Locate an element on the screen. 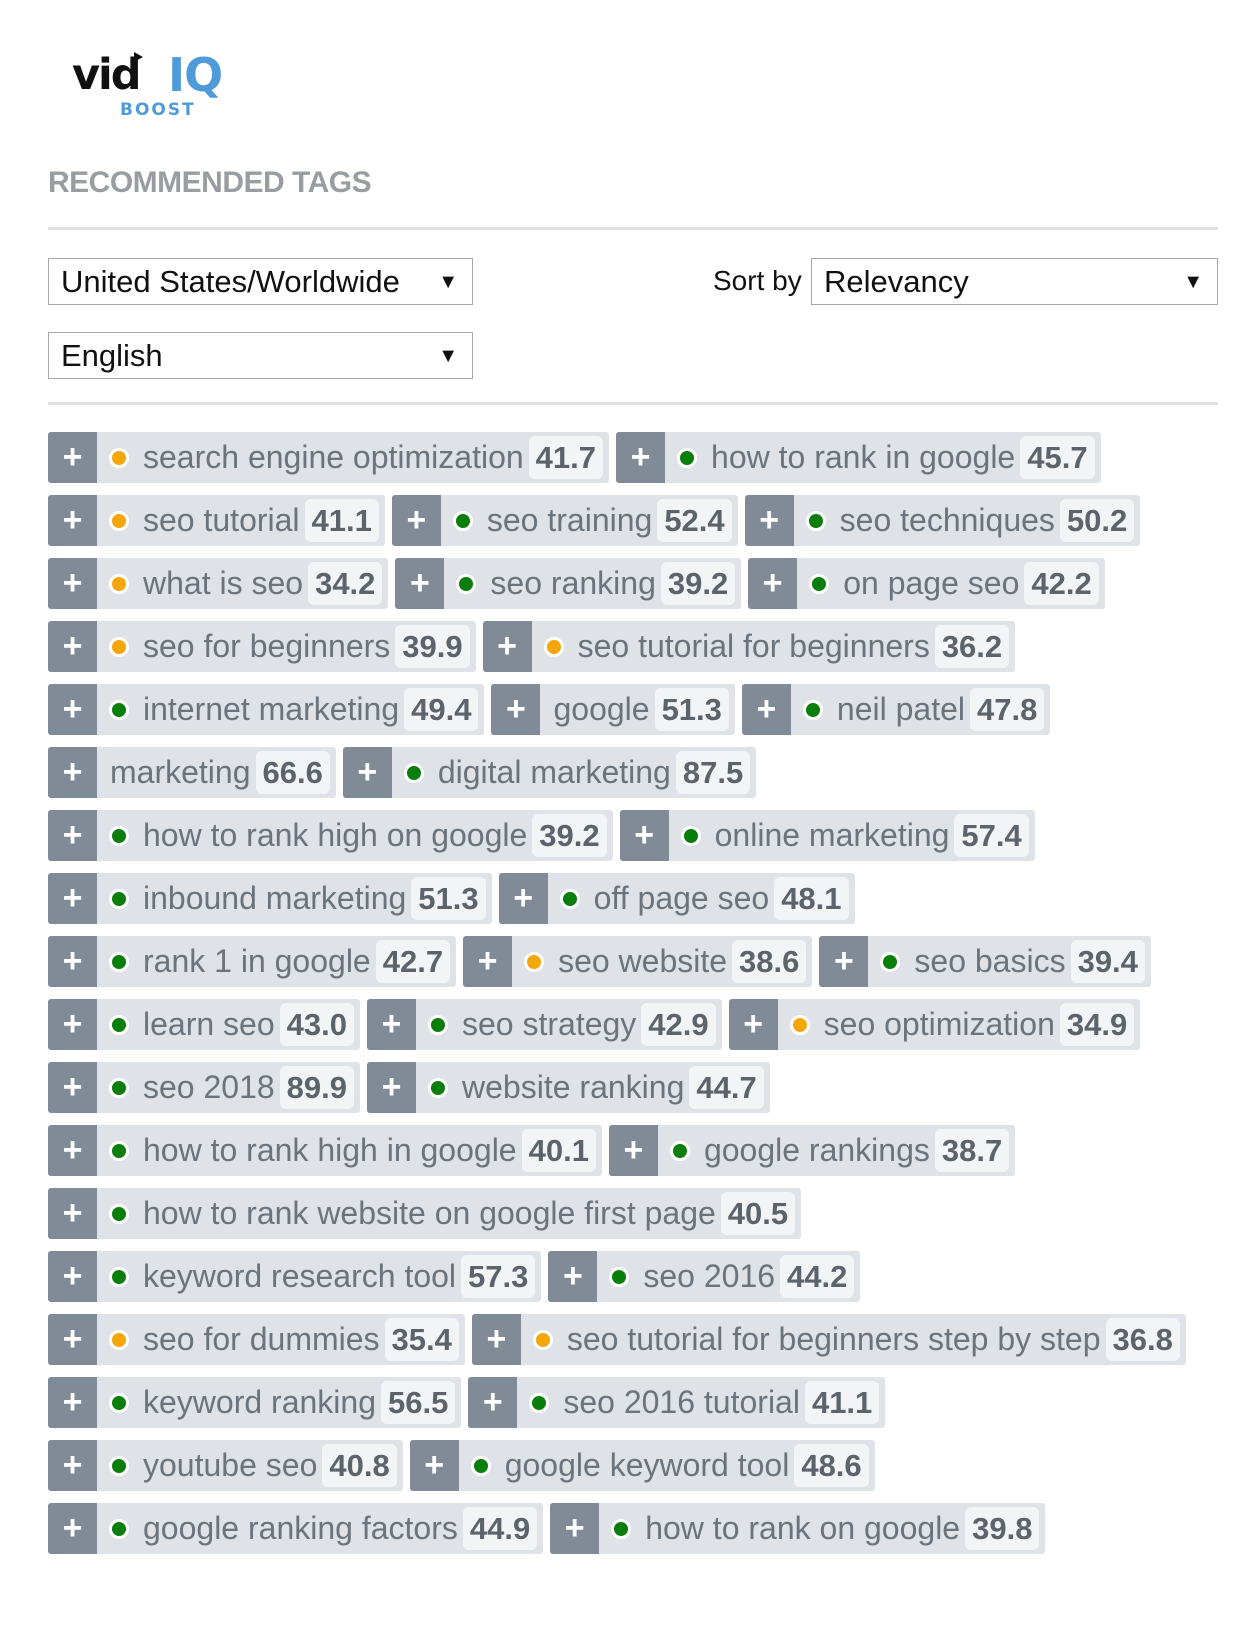 This screenshot has height=1647, width=1246. tag-label: seo 2018 is located at coordinates (209, 1087).